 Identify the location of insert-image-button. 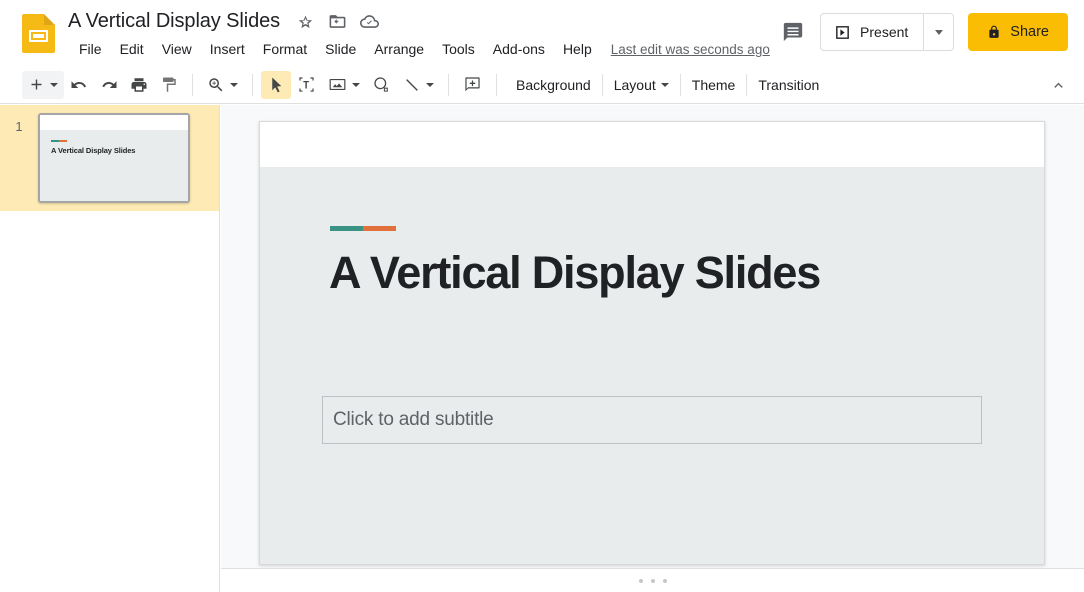
(344, 85).